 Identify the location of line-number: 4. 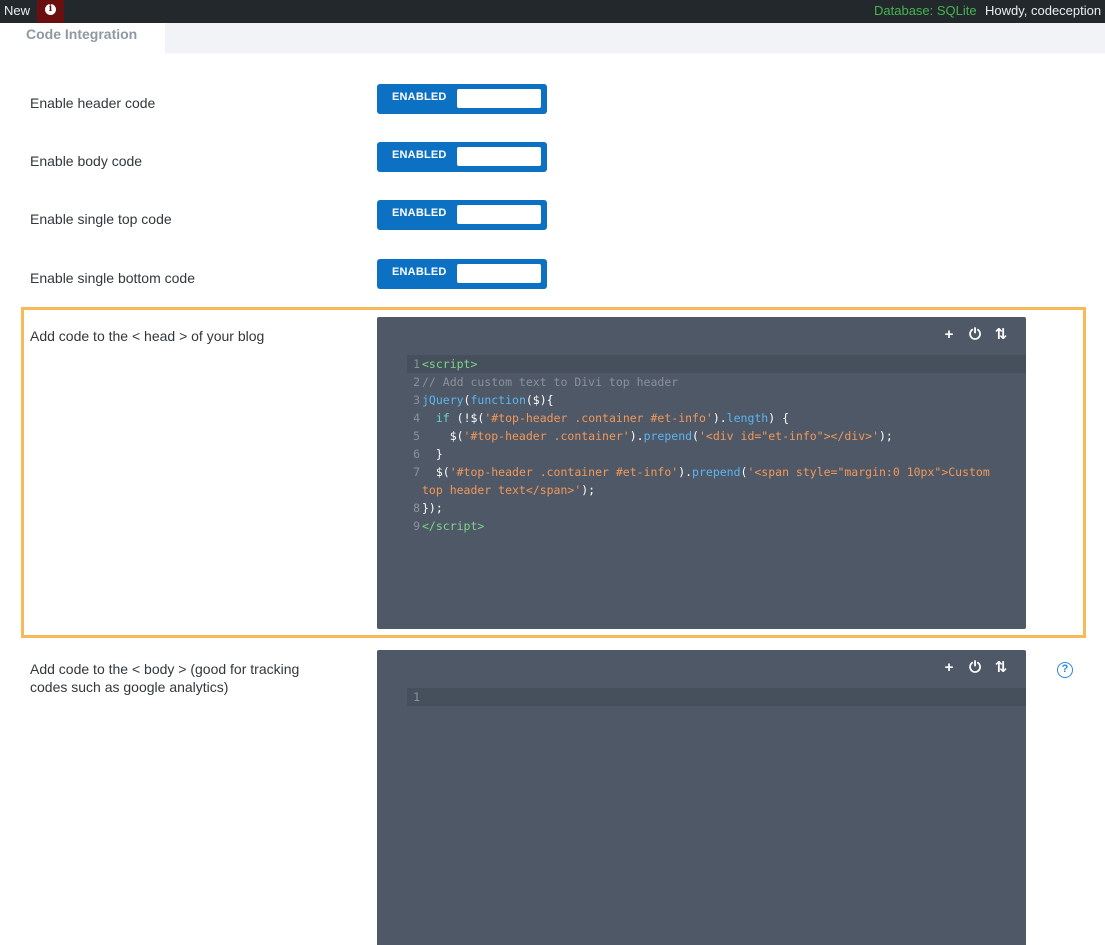
(416, 418).